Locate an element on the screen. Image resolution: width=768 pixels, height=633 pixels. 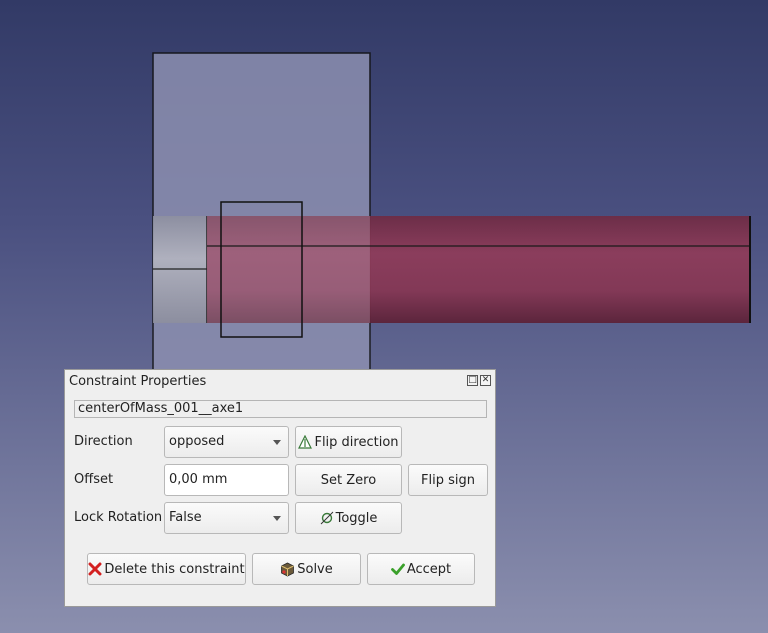
plate-part is located at coordinates (261, 213).